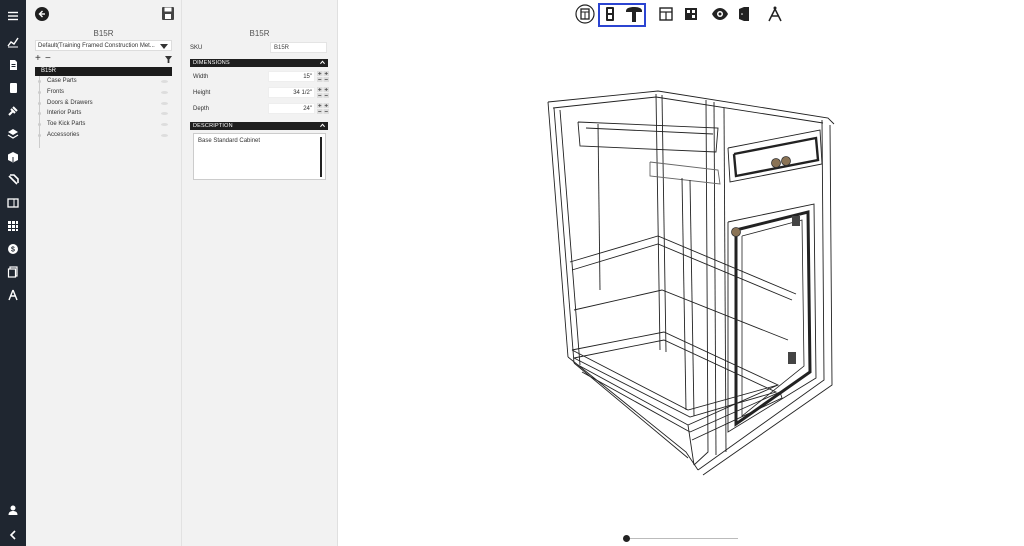 The width and height of the screenshot is (1024, 546). Describe the element at coordinates (13, 180) in the screenshot. I see `catalog-icon` at that location.